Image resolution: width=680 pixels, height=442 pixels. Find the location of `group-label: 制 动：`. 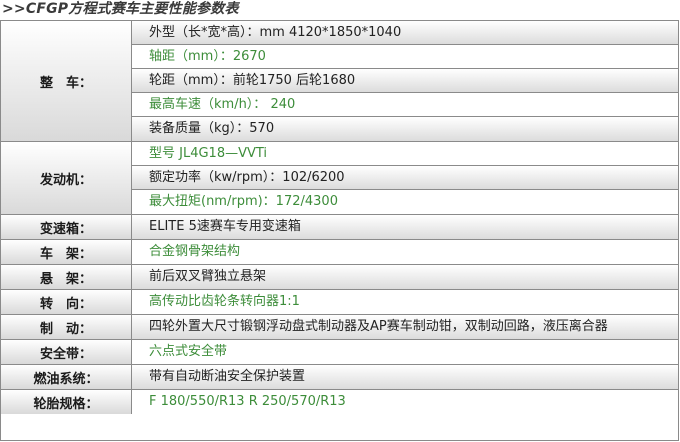

group-label: 制 动： is located at coordinates (66, 327).